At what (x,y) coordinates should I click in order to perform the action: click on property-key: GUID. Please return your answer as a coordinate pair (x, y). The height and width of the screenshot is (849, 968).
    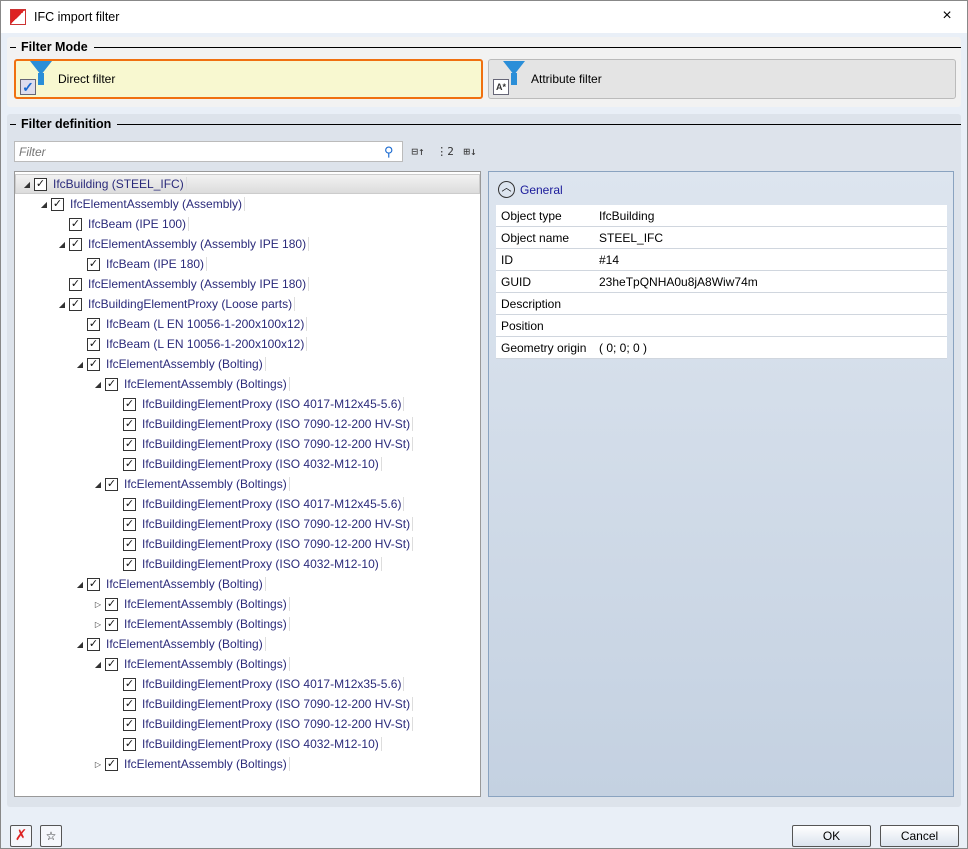
    Looking at the image, I should click on (516, 281).